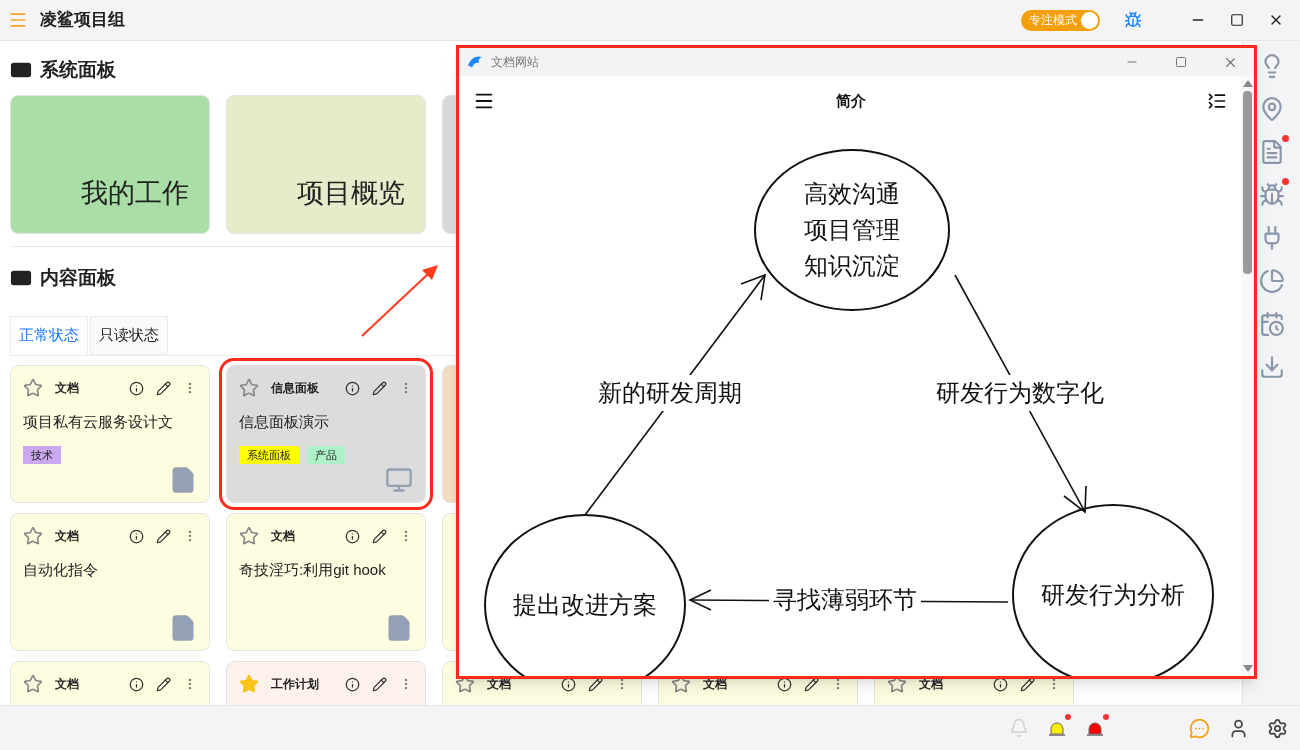  I want to click on section-heading: 内容面板, so click(78, 277).